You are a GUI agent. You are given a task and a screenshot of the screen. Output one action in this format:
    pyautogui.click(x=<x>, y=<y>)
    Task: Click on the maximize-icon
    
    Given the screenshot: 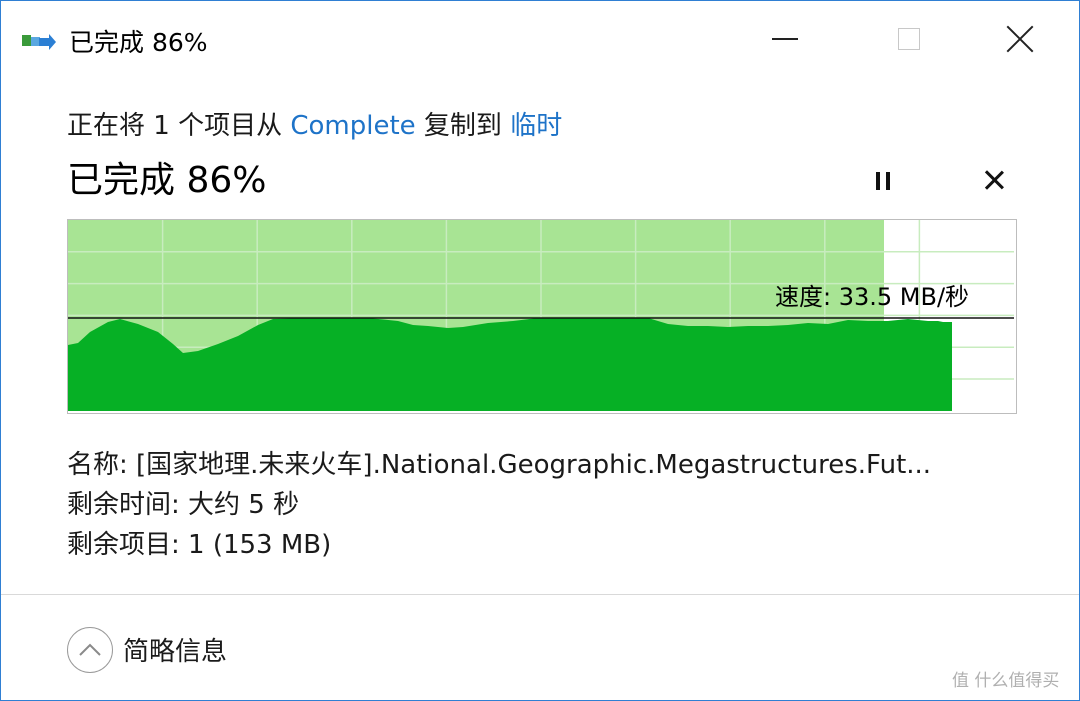 What is the action you would take?
    pyautogui.click(x=909, y=39)
    